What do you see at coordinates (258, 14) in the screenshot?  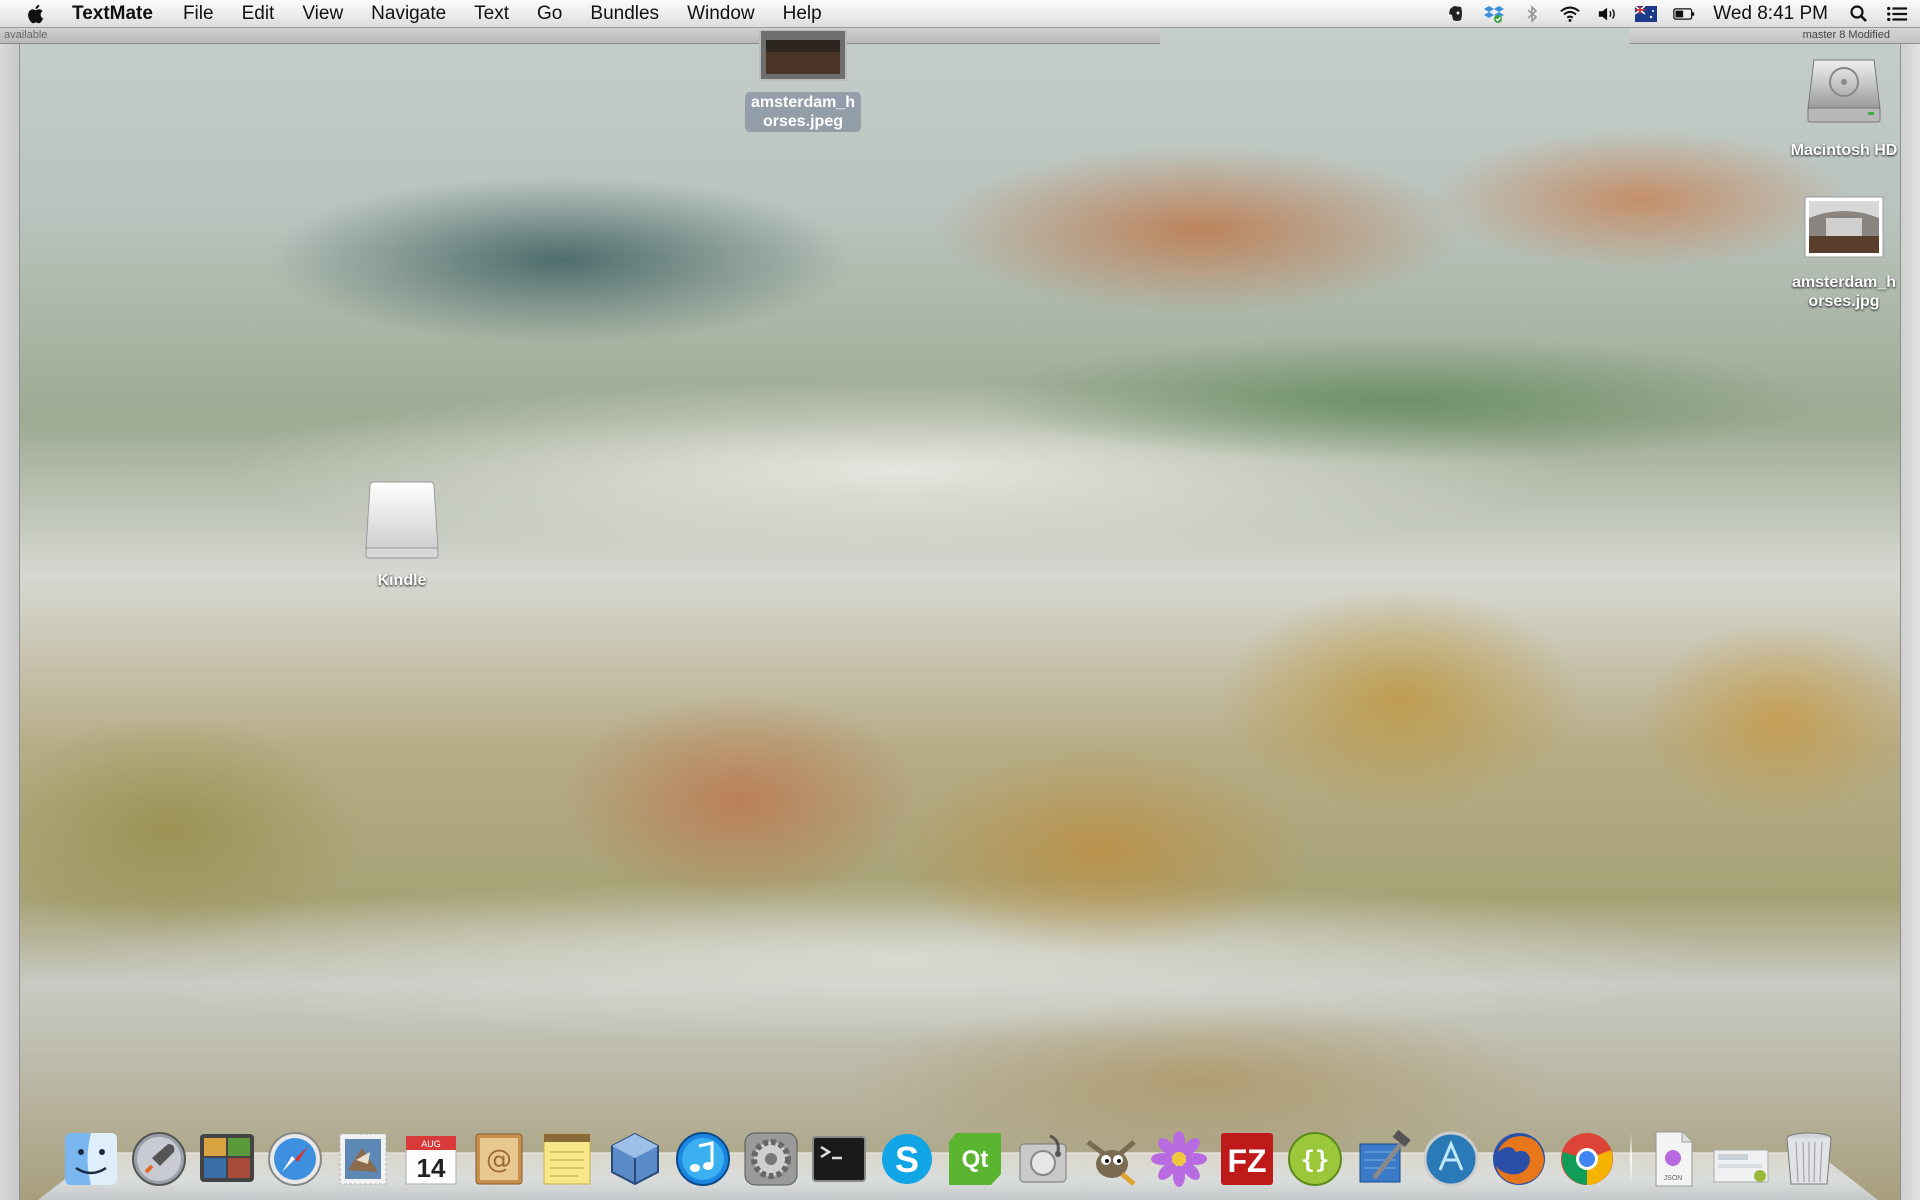 I see `menu-edit: Edit` at bounding box center [258, 14].